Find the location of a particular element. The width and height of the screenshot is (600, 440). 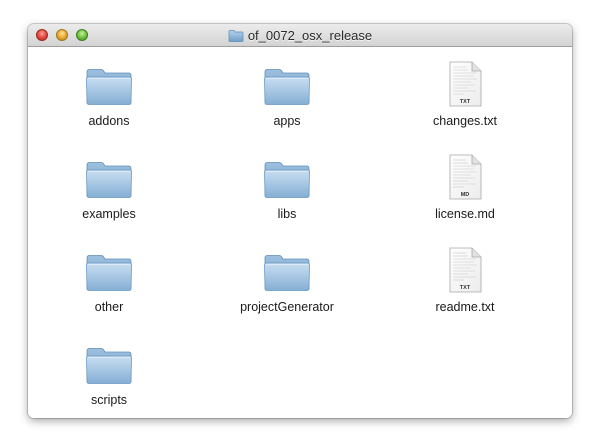

file-item: MD license.md is located at coordinates (465, 190).